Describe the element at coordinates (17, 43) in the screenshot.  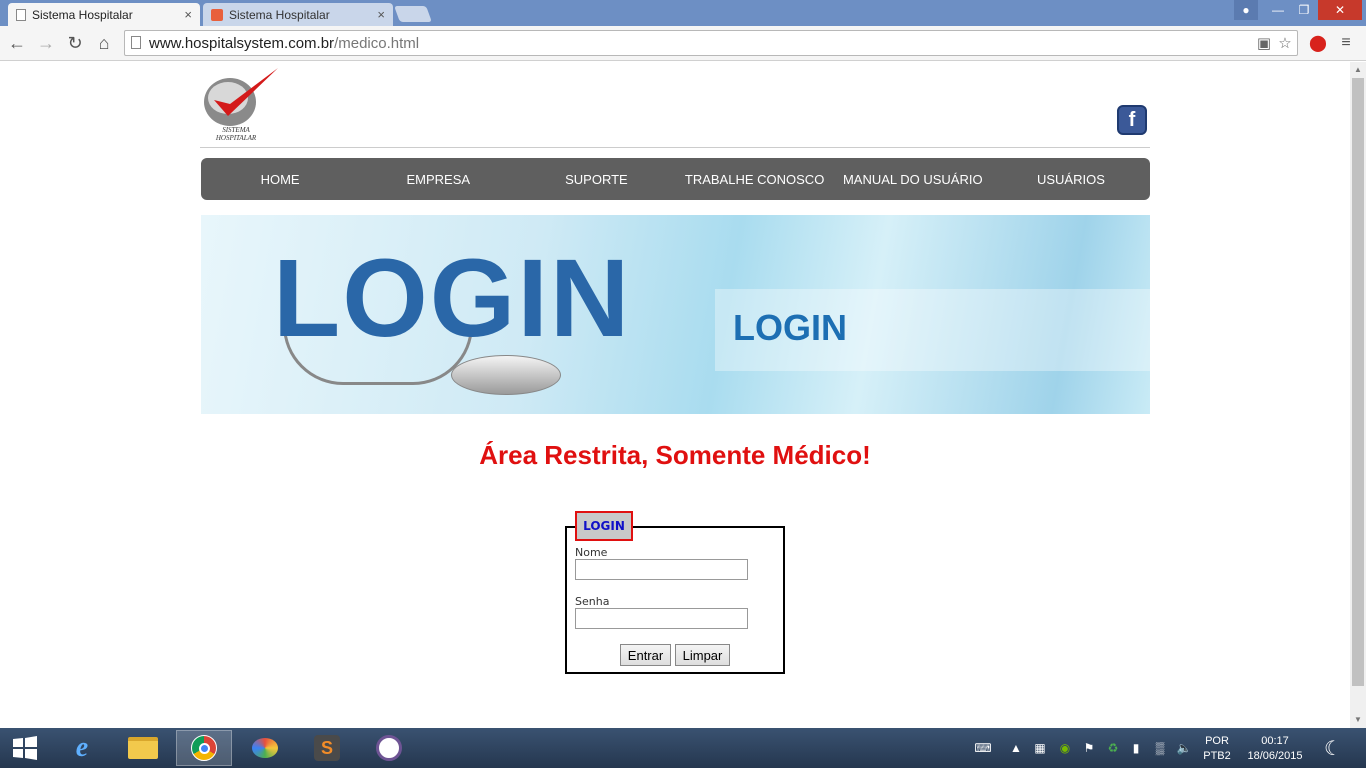
I see `back-arrow-icon: ←` at that location.